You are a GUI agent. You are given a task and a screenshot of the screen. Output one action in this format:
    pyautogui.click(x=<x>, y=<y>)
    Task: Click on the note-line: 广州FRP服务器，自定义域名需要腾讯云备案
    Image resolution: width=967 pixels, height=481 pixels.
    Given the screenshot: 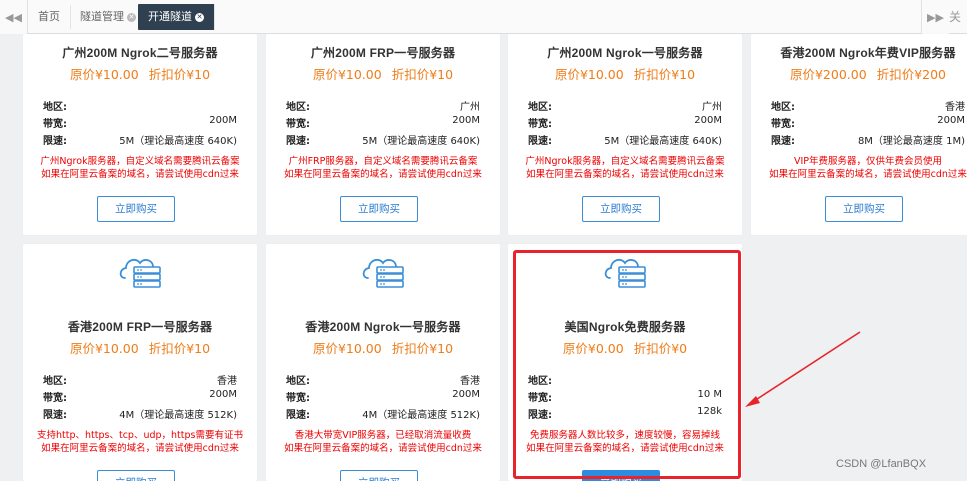 What is the action you would take?
    pyautogui.click(x=383, y=161)
    